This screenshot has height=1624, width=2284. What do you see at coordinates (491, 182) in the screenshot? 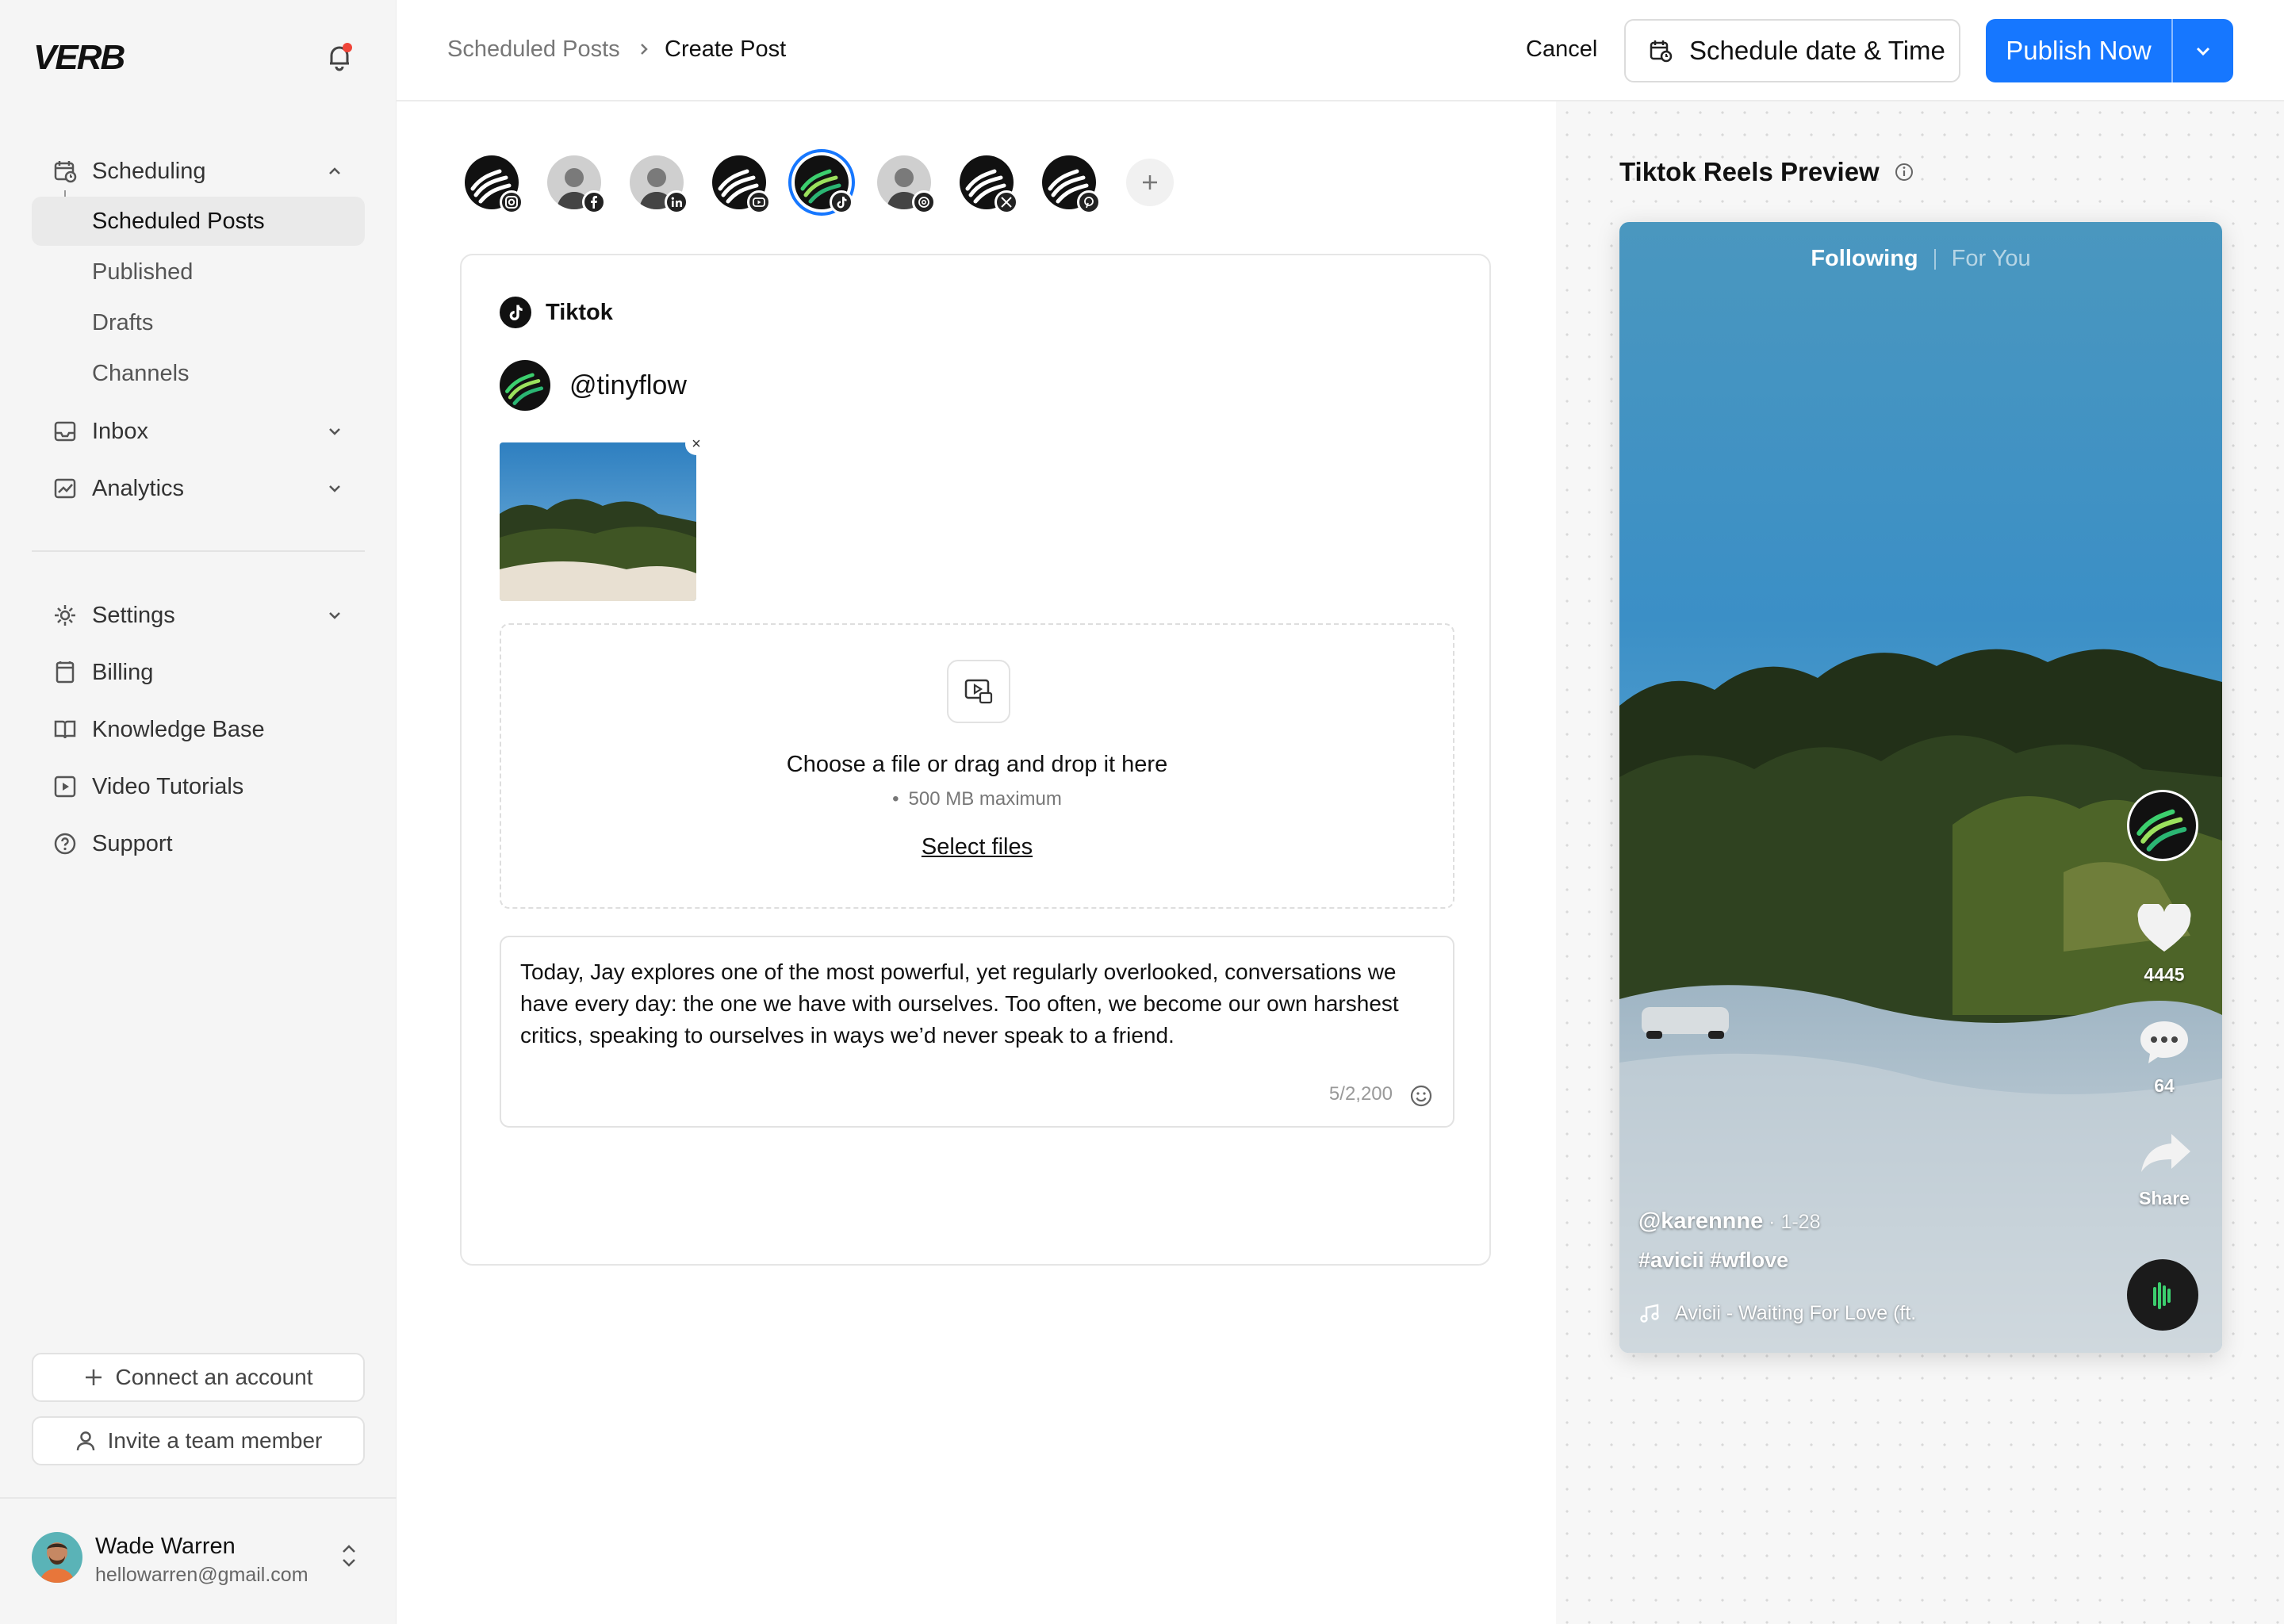
I see `account-instagram` at bounding box center [491, 182].